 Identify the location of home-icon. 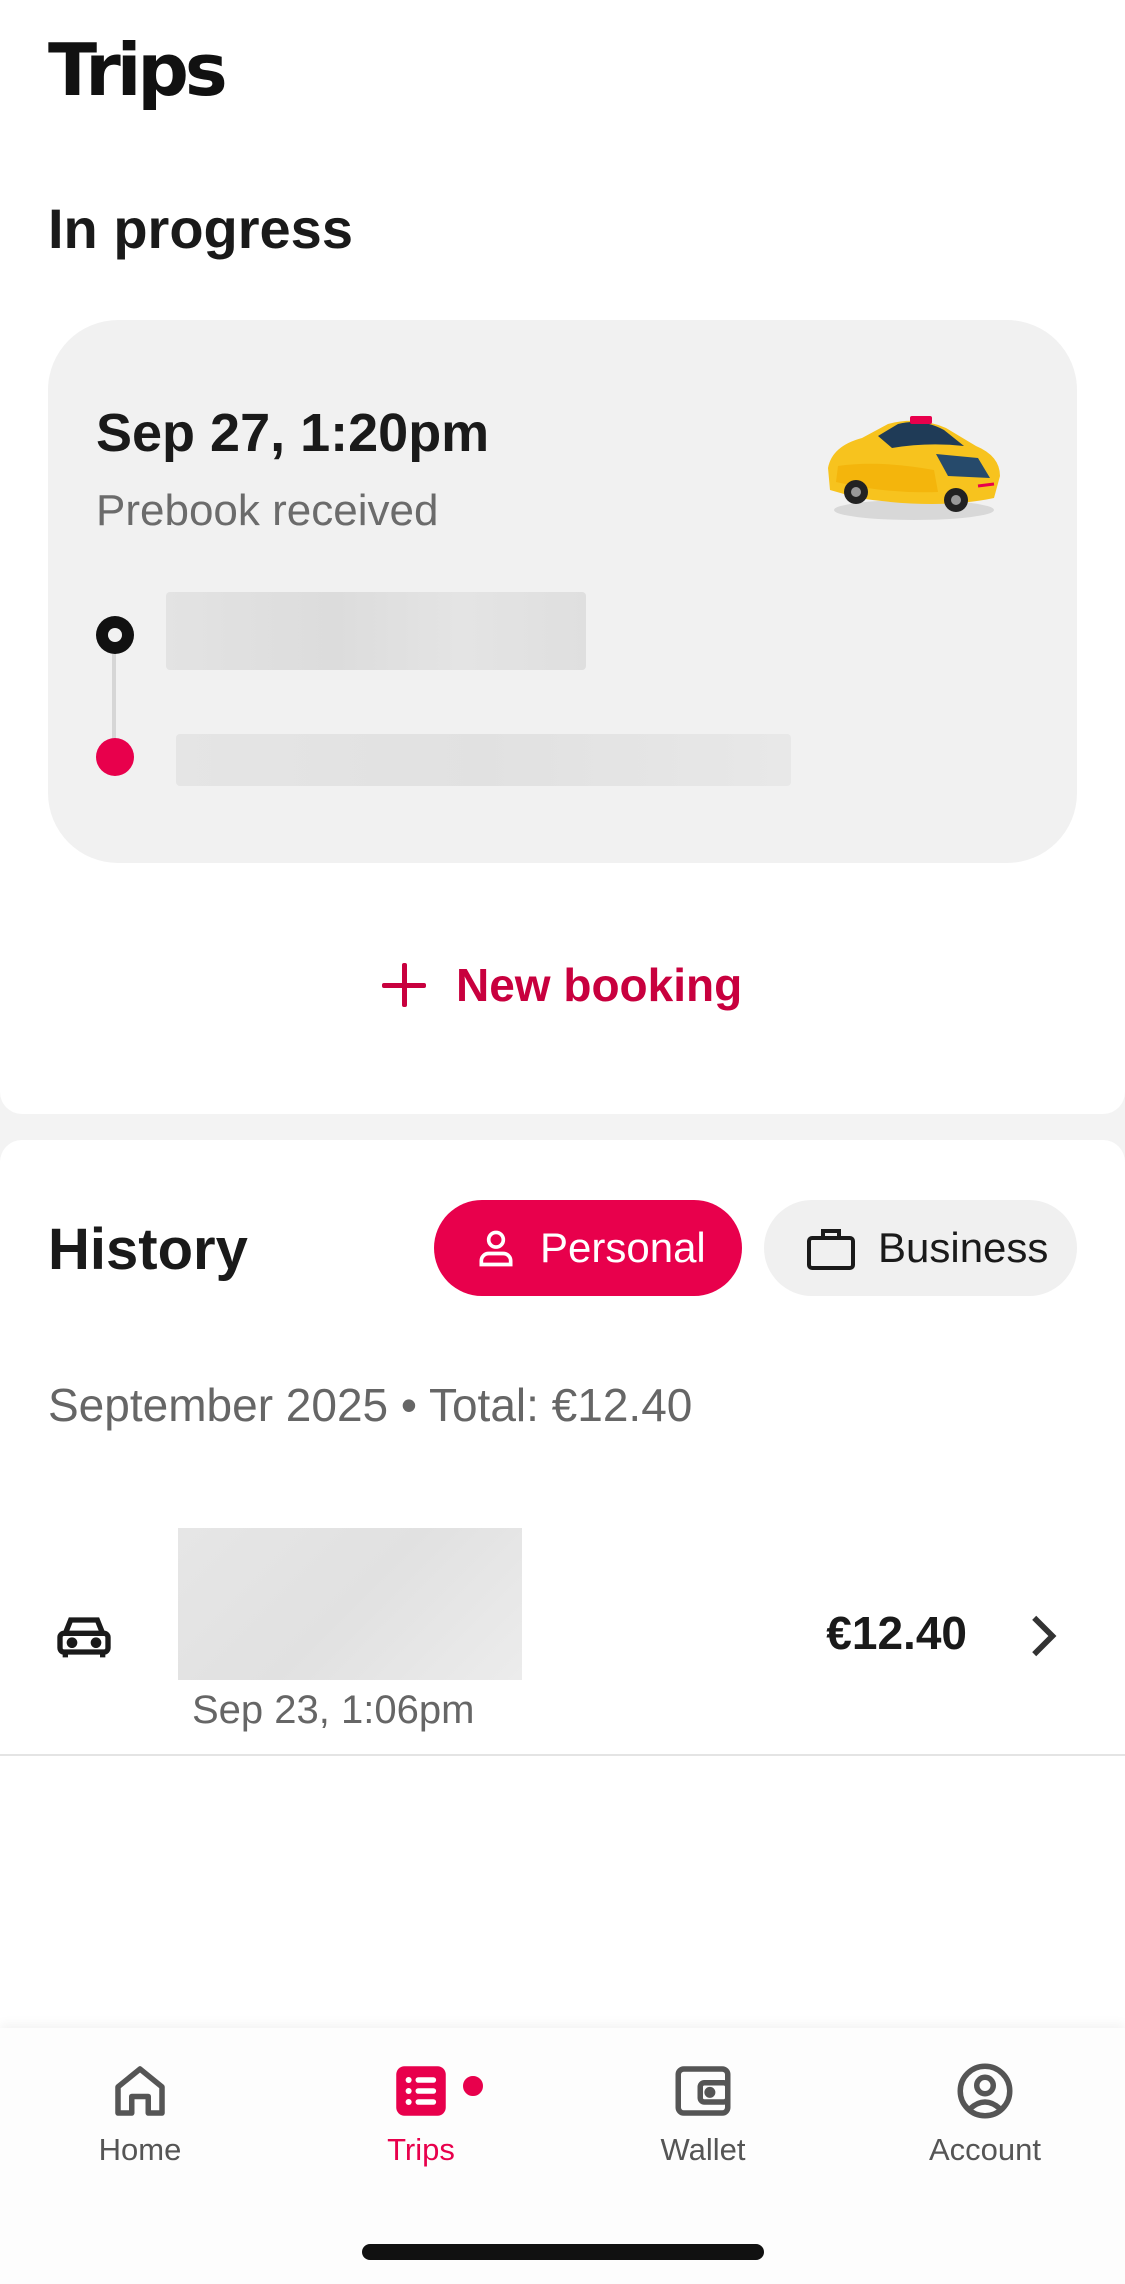
(140, 2091).